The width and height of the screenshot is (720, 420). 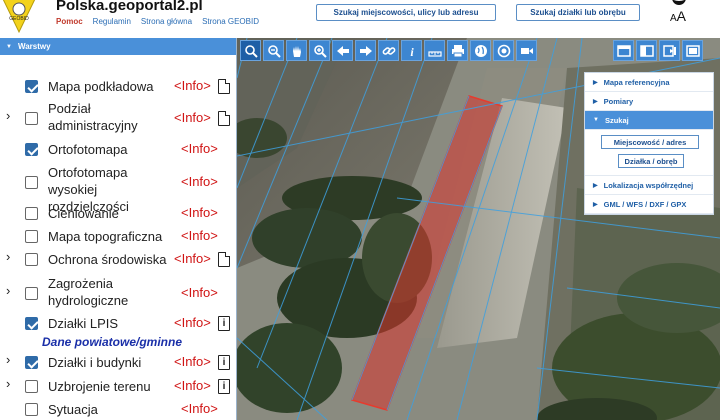 What do you see at coordinates (118, 87) in the screenshot?
I see `layer-row: Mapa podkładowa <Info>` at bounding box center [118, 87].